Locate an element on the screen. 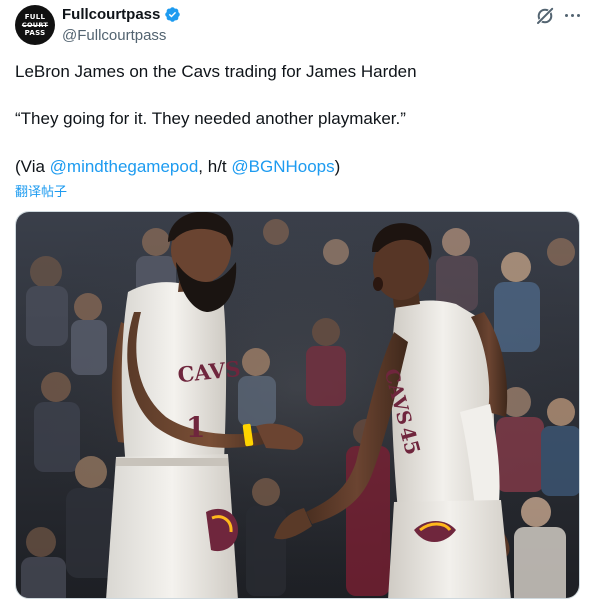  translate-post-link: 翻译帖子 is located at coordinates (41, 190).